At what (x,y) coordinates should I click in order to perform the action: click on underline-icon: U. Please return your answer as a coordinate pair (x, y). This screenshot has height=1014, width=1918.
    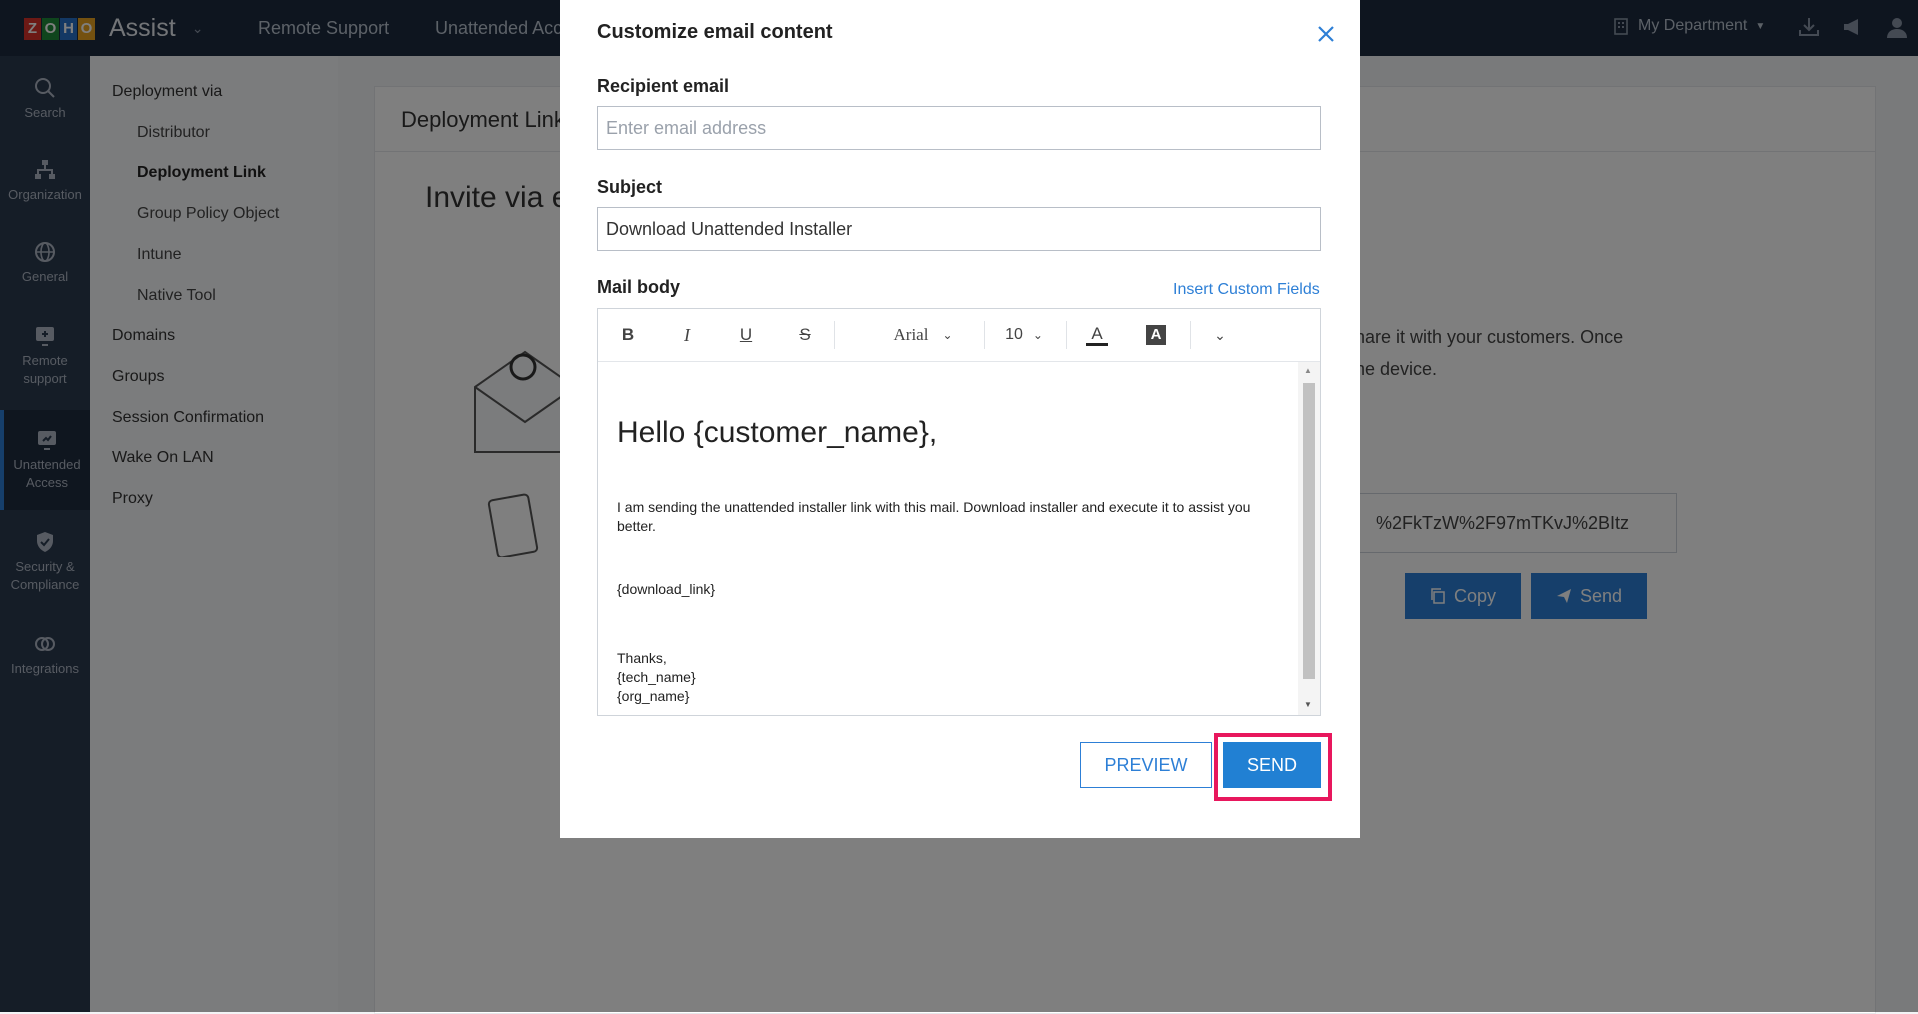
    Looking at the image, I should click on (746, 335).